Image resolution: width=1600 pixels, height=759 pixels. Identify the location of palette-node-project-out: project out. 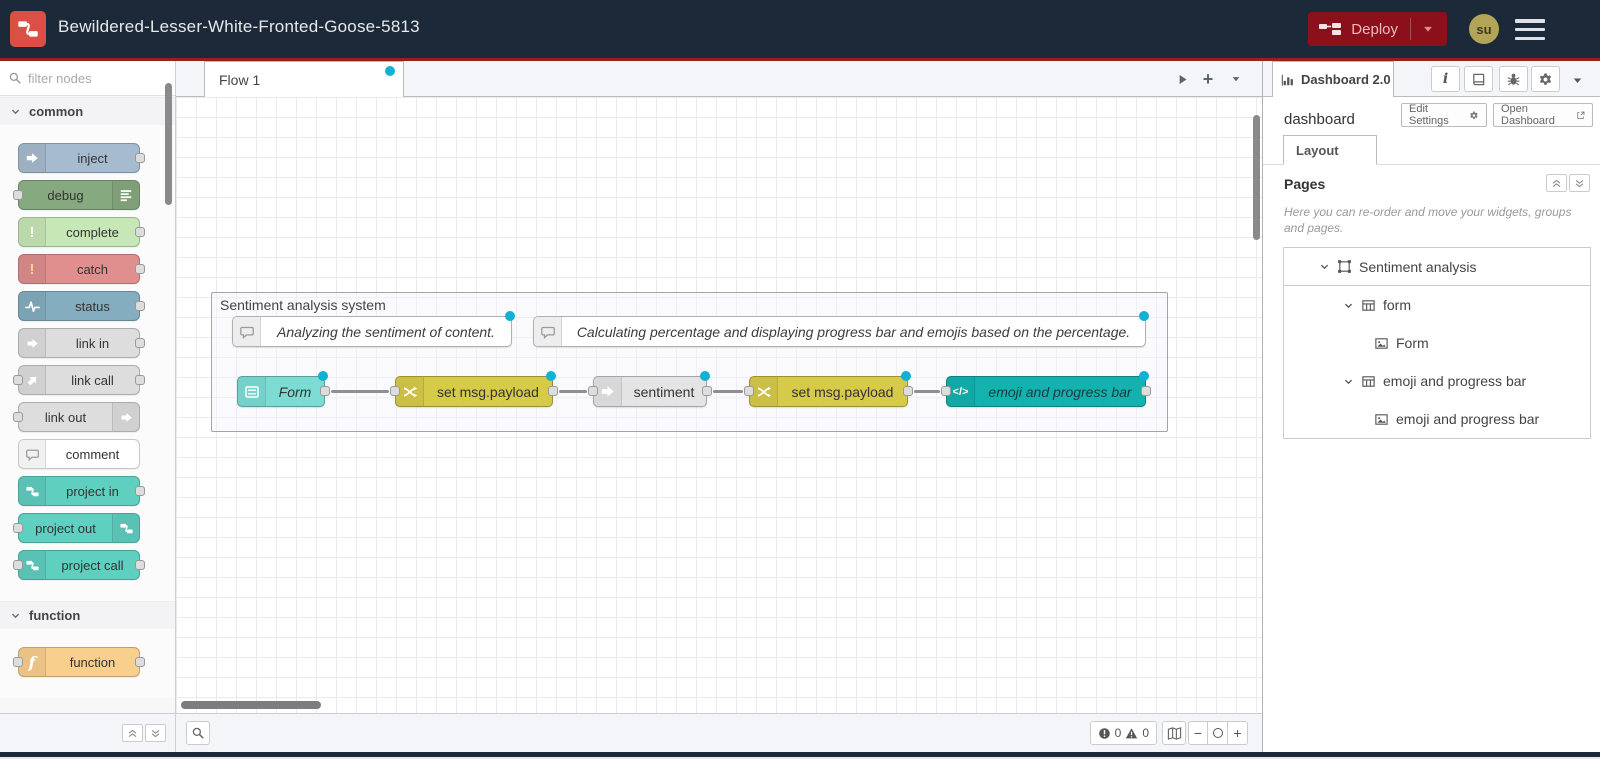
(76, 528).